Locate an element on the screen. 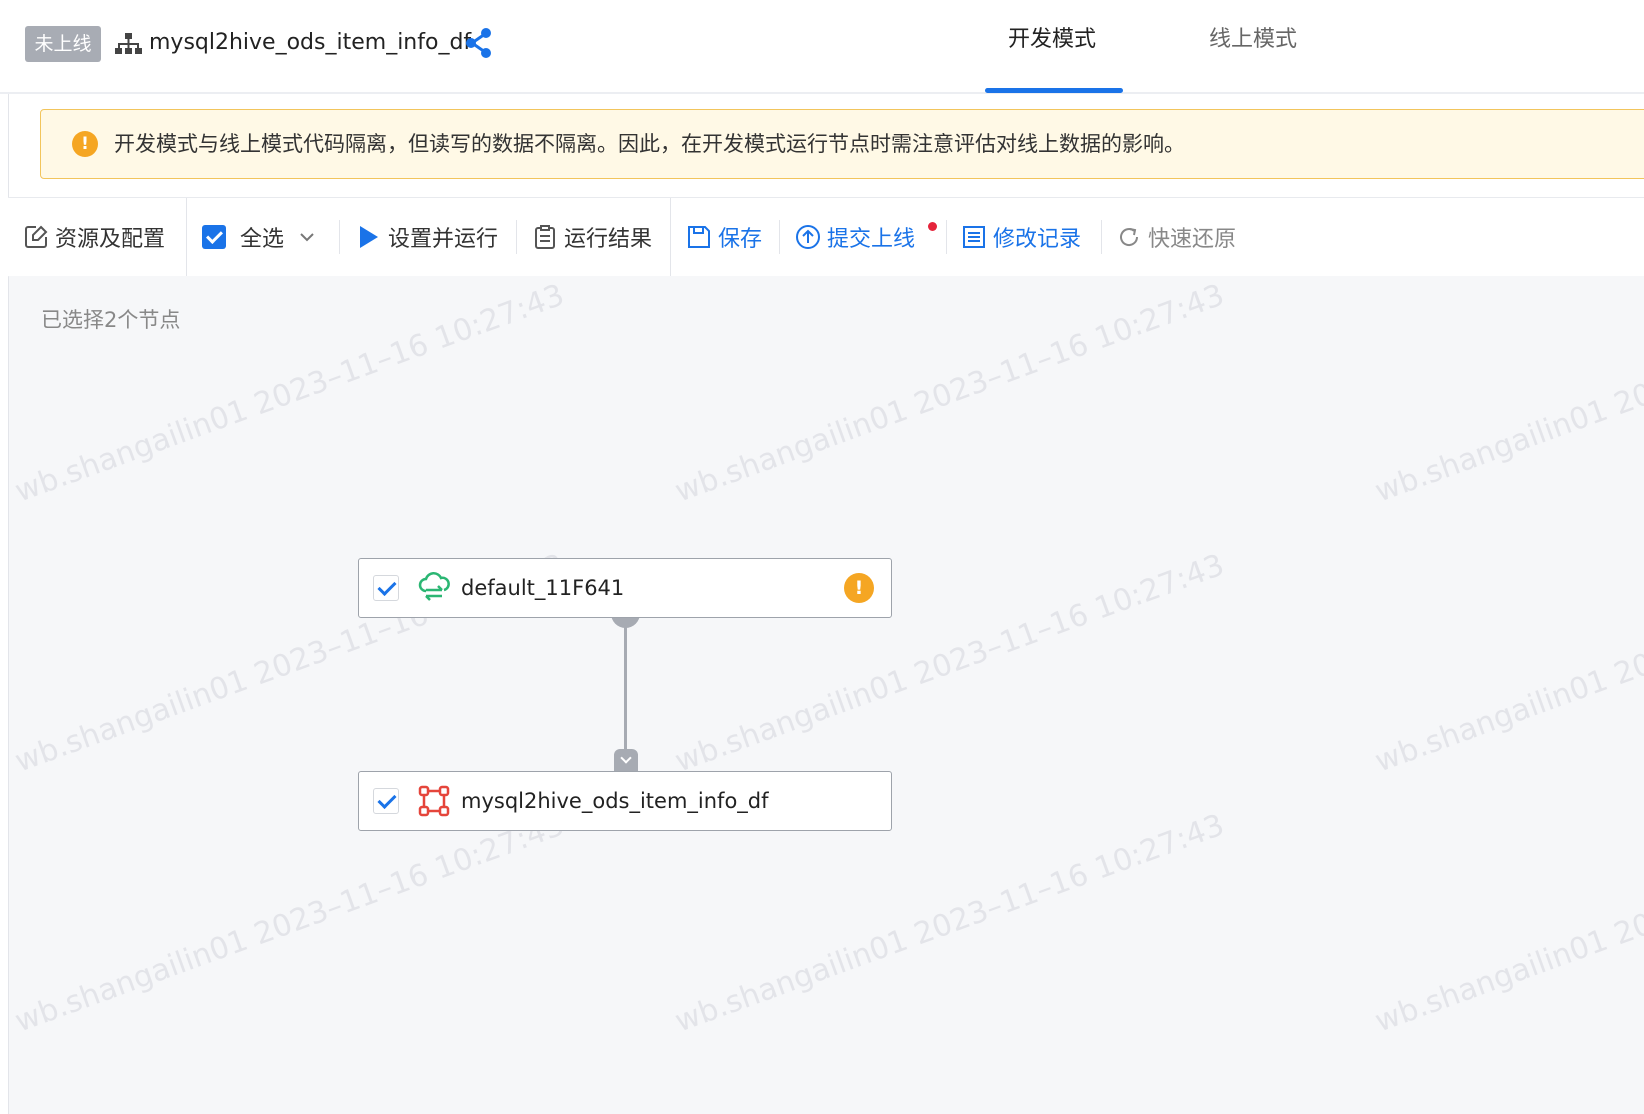 The height and width of the screenshot is (1114, 1644). change-log-label: 修改记录 is located at coordinates (1037, 239).